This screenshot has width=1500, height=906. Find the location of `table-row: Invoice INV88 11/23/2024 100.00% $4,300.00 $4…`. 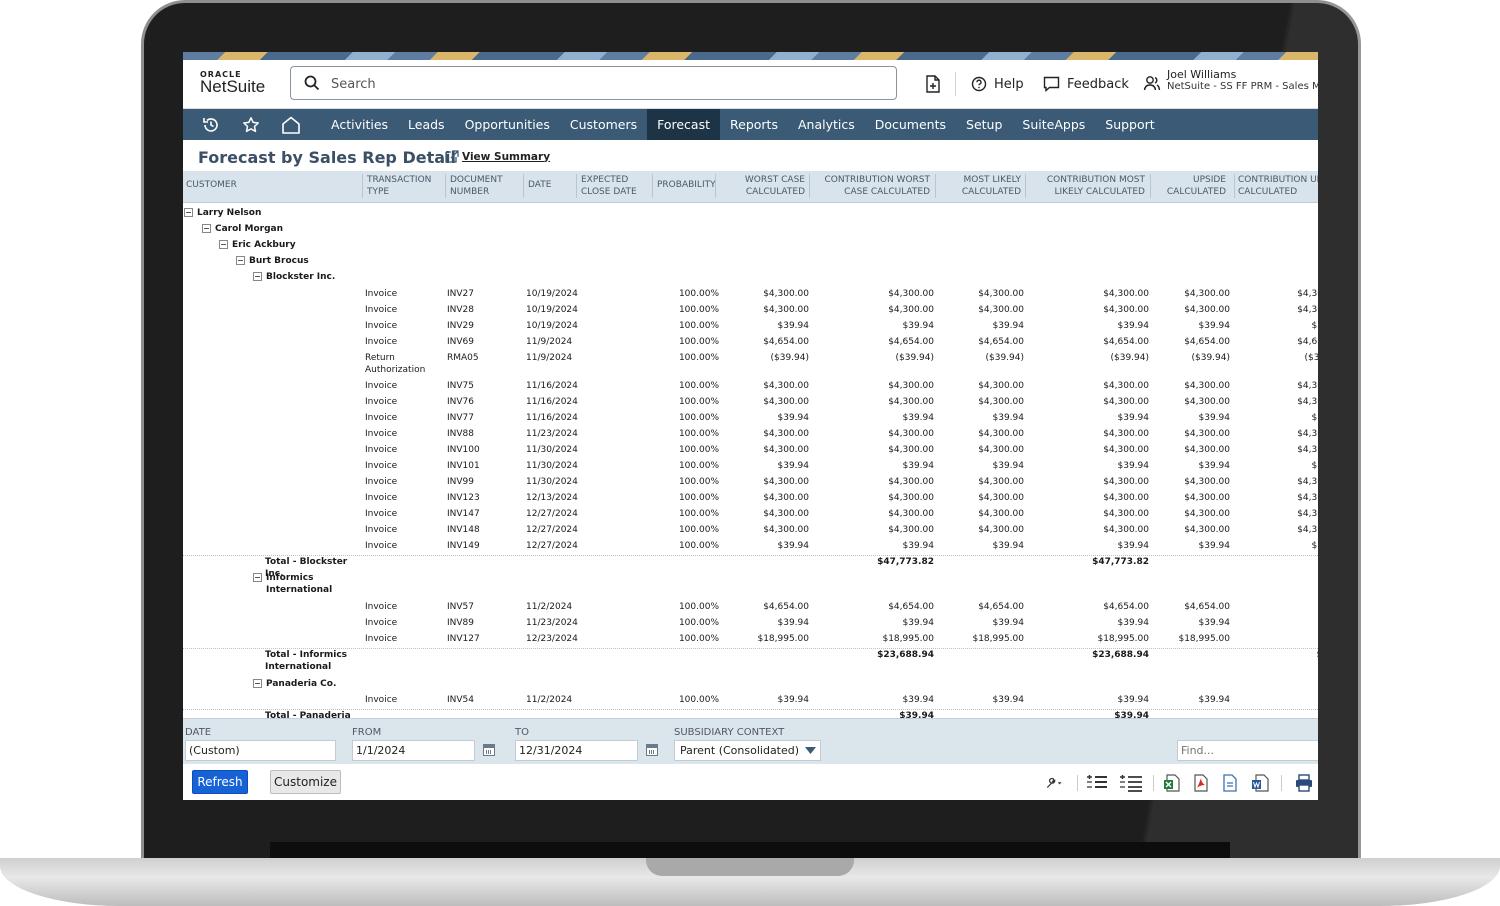

table-row: Invoice INV88 11/23/2024 100.00% $4,300.00 $4… is located at coordinates (750, 436).